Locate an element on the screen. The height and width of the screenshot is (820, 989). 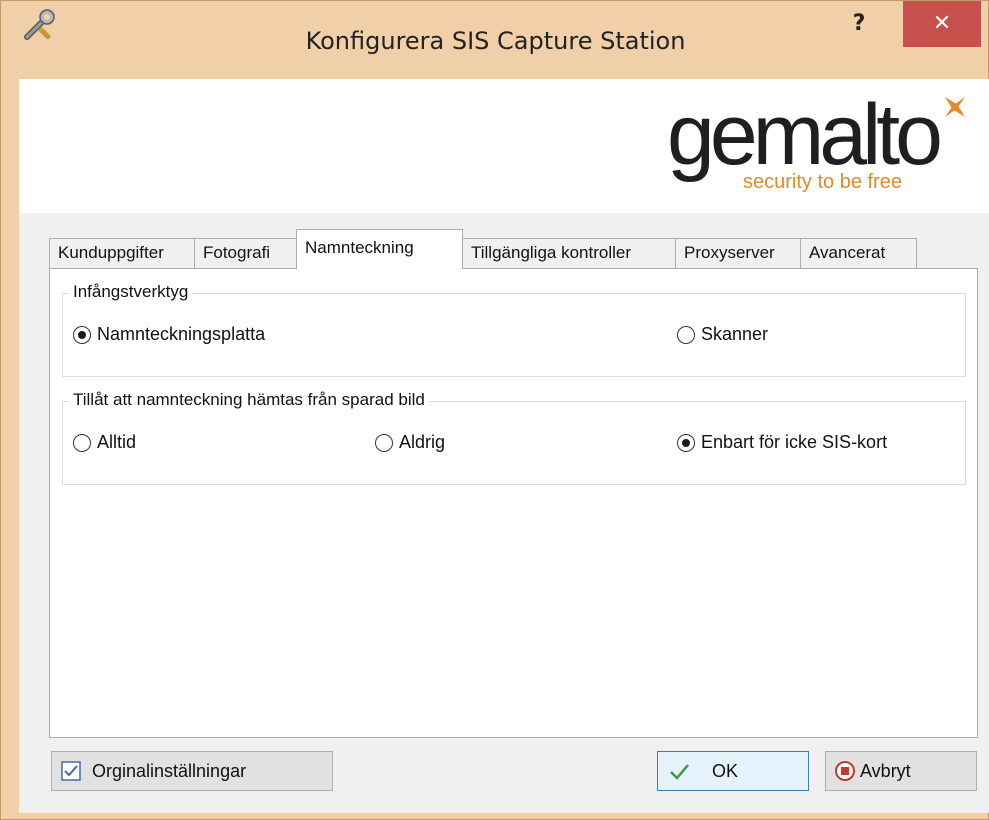
radio-alltid: Alltid is located at coordinates (104, 442).